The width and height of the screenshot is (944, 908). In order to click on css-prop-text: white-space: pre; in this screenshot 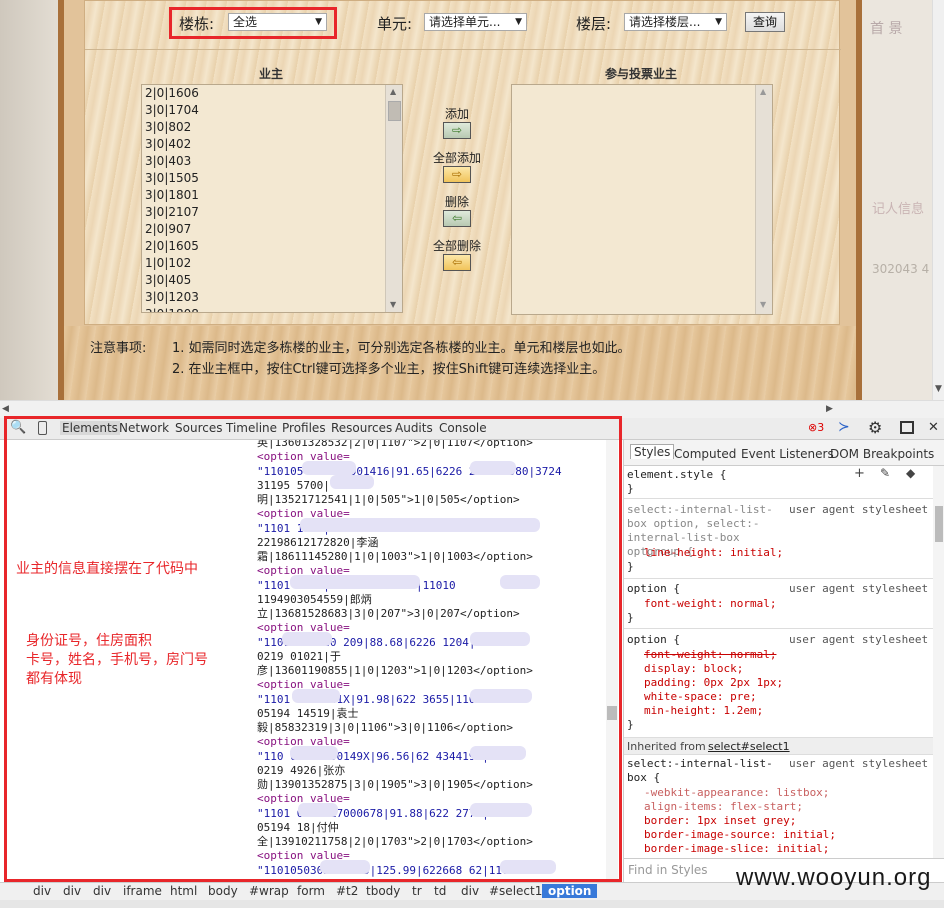, I will do `click(700, 696)`.